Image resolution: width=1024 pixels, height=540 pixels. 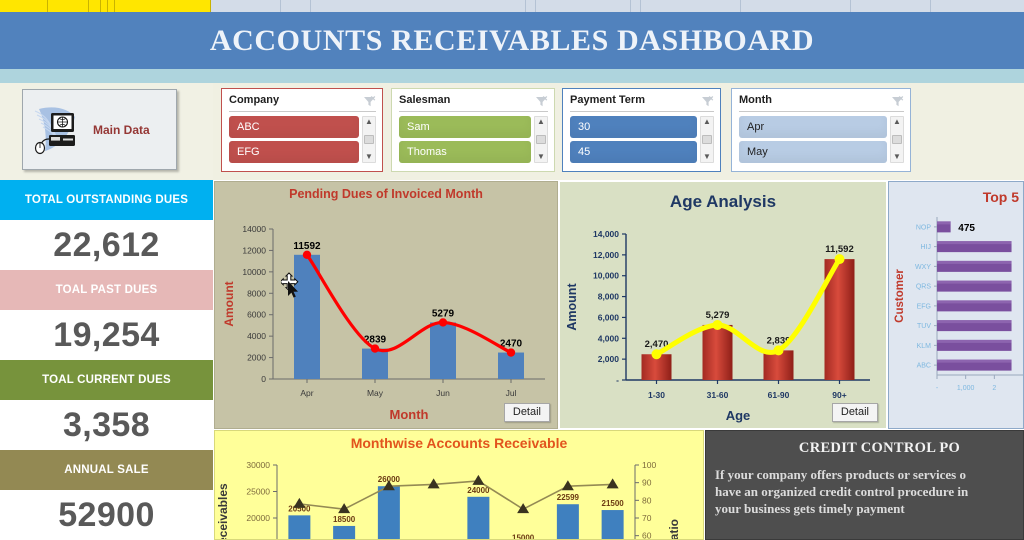 What do you see at coordinates (106, 200) in the screenshot?
I see `kpi-label-total-outstanding-dues: TOTAL OUTSTANDING DUES` at bounding box center [106, 200].